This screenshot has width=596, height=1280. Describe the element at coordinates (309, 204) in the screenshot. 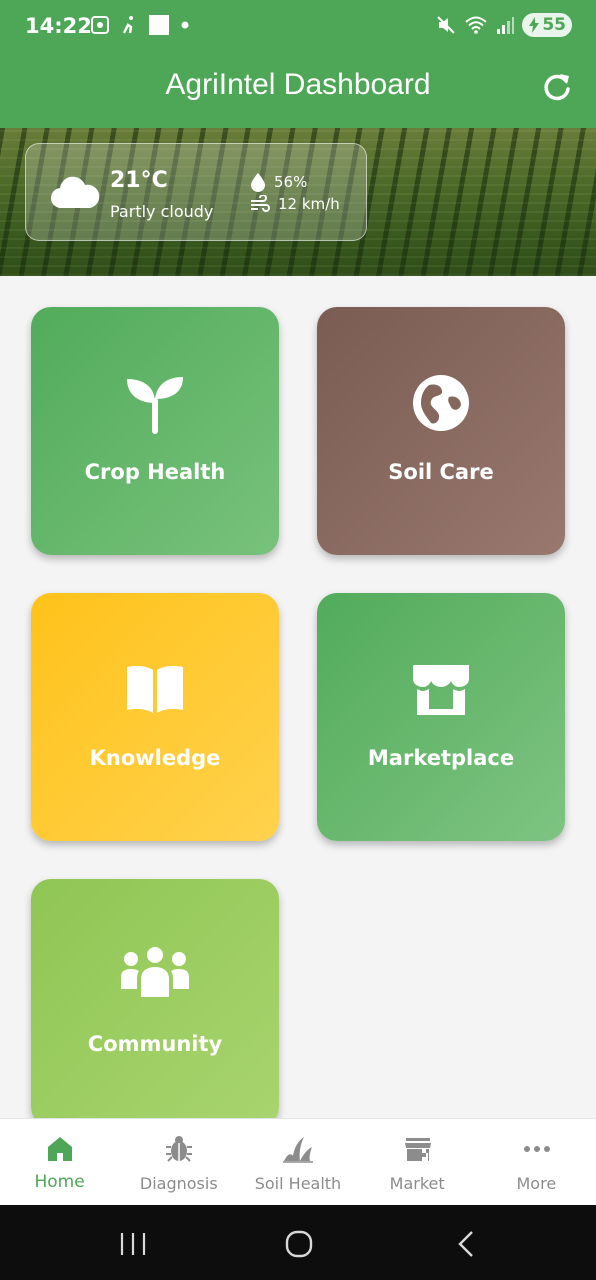

I see `weather-wind: 12 km/h` at that location.